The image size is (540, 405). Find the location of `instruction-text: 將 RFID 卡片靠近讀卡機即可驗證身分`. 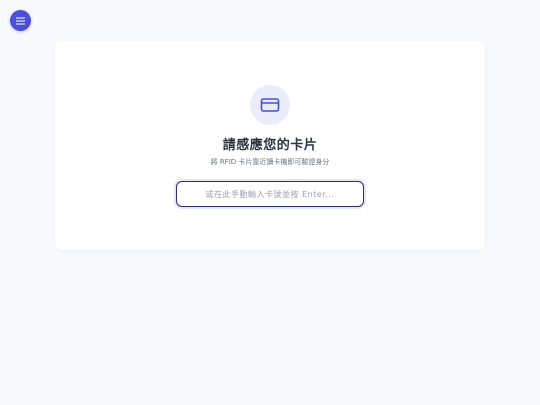

instruction-text: 將 RFID 卡片靠近讀卡機即可驗證身分 is located at coordinates (270, 162).